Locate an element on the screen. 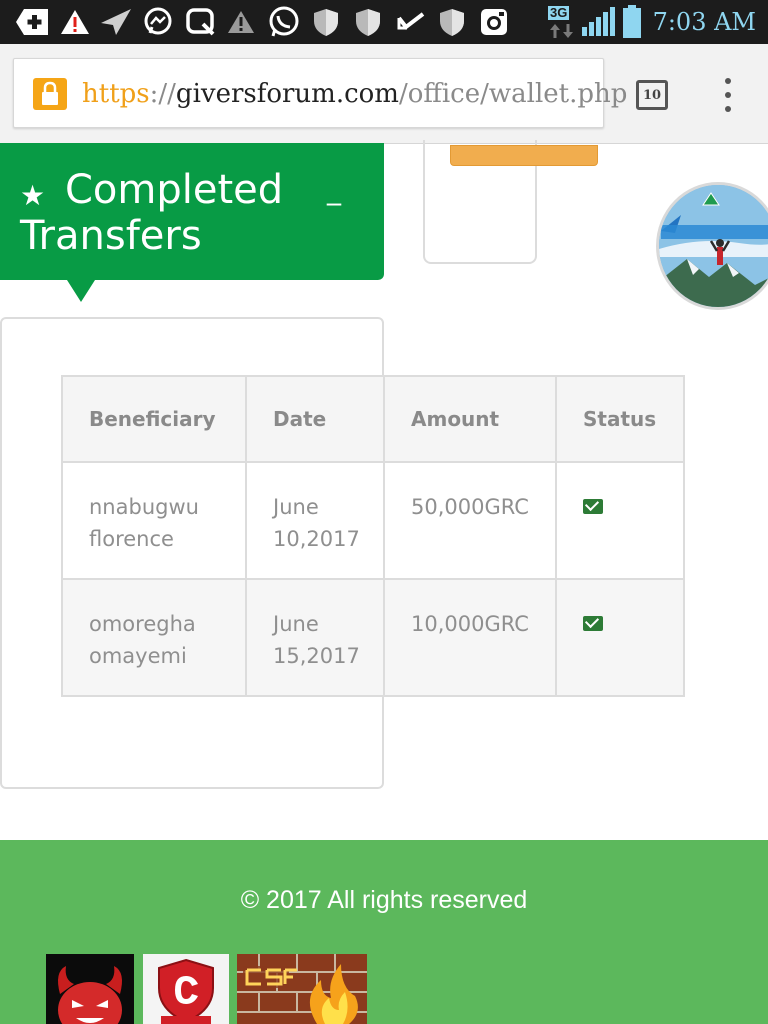 This screenshot has height=1024, width=768. clock-label: 7:03 AM is located at coordinates (704, 22).